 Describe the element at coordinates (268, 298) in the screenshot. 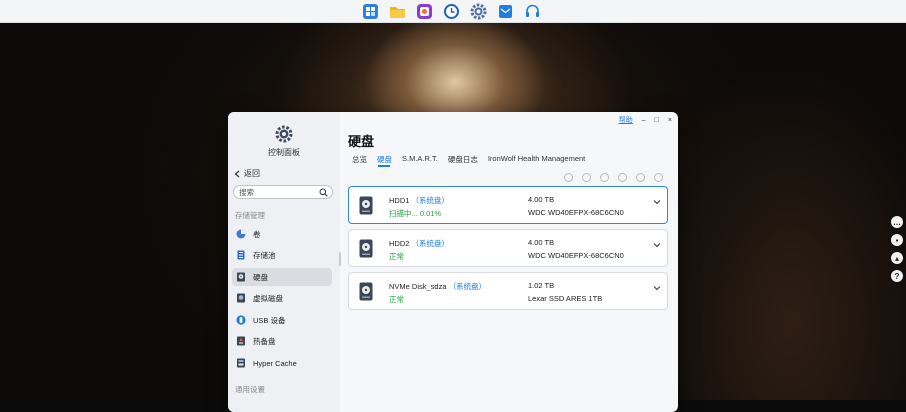

I see `sidebar-item-label: 虚拟磁盘` at that location.